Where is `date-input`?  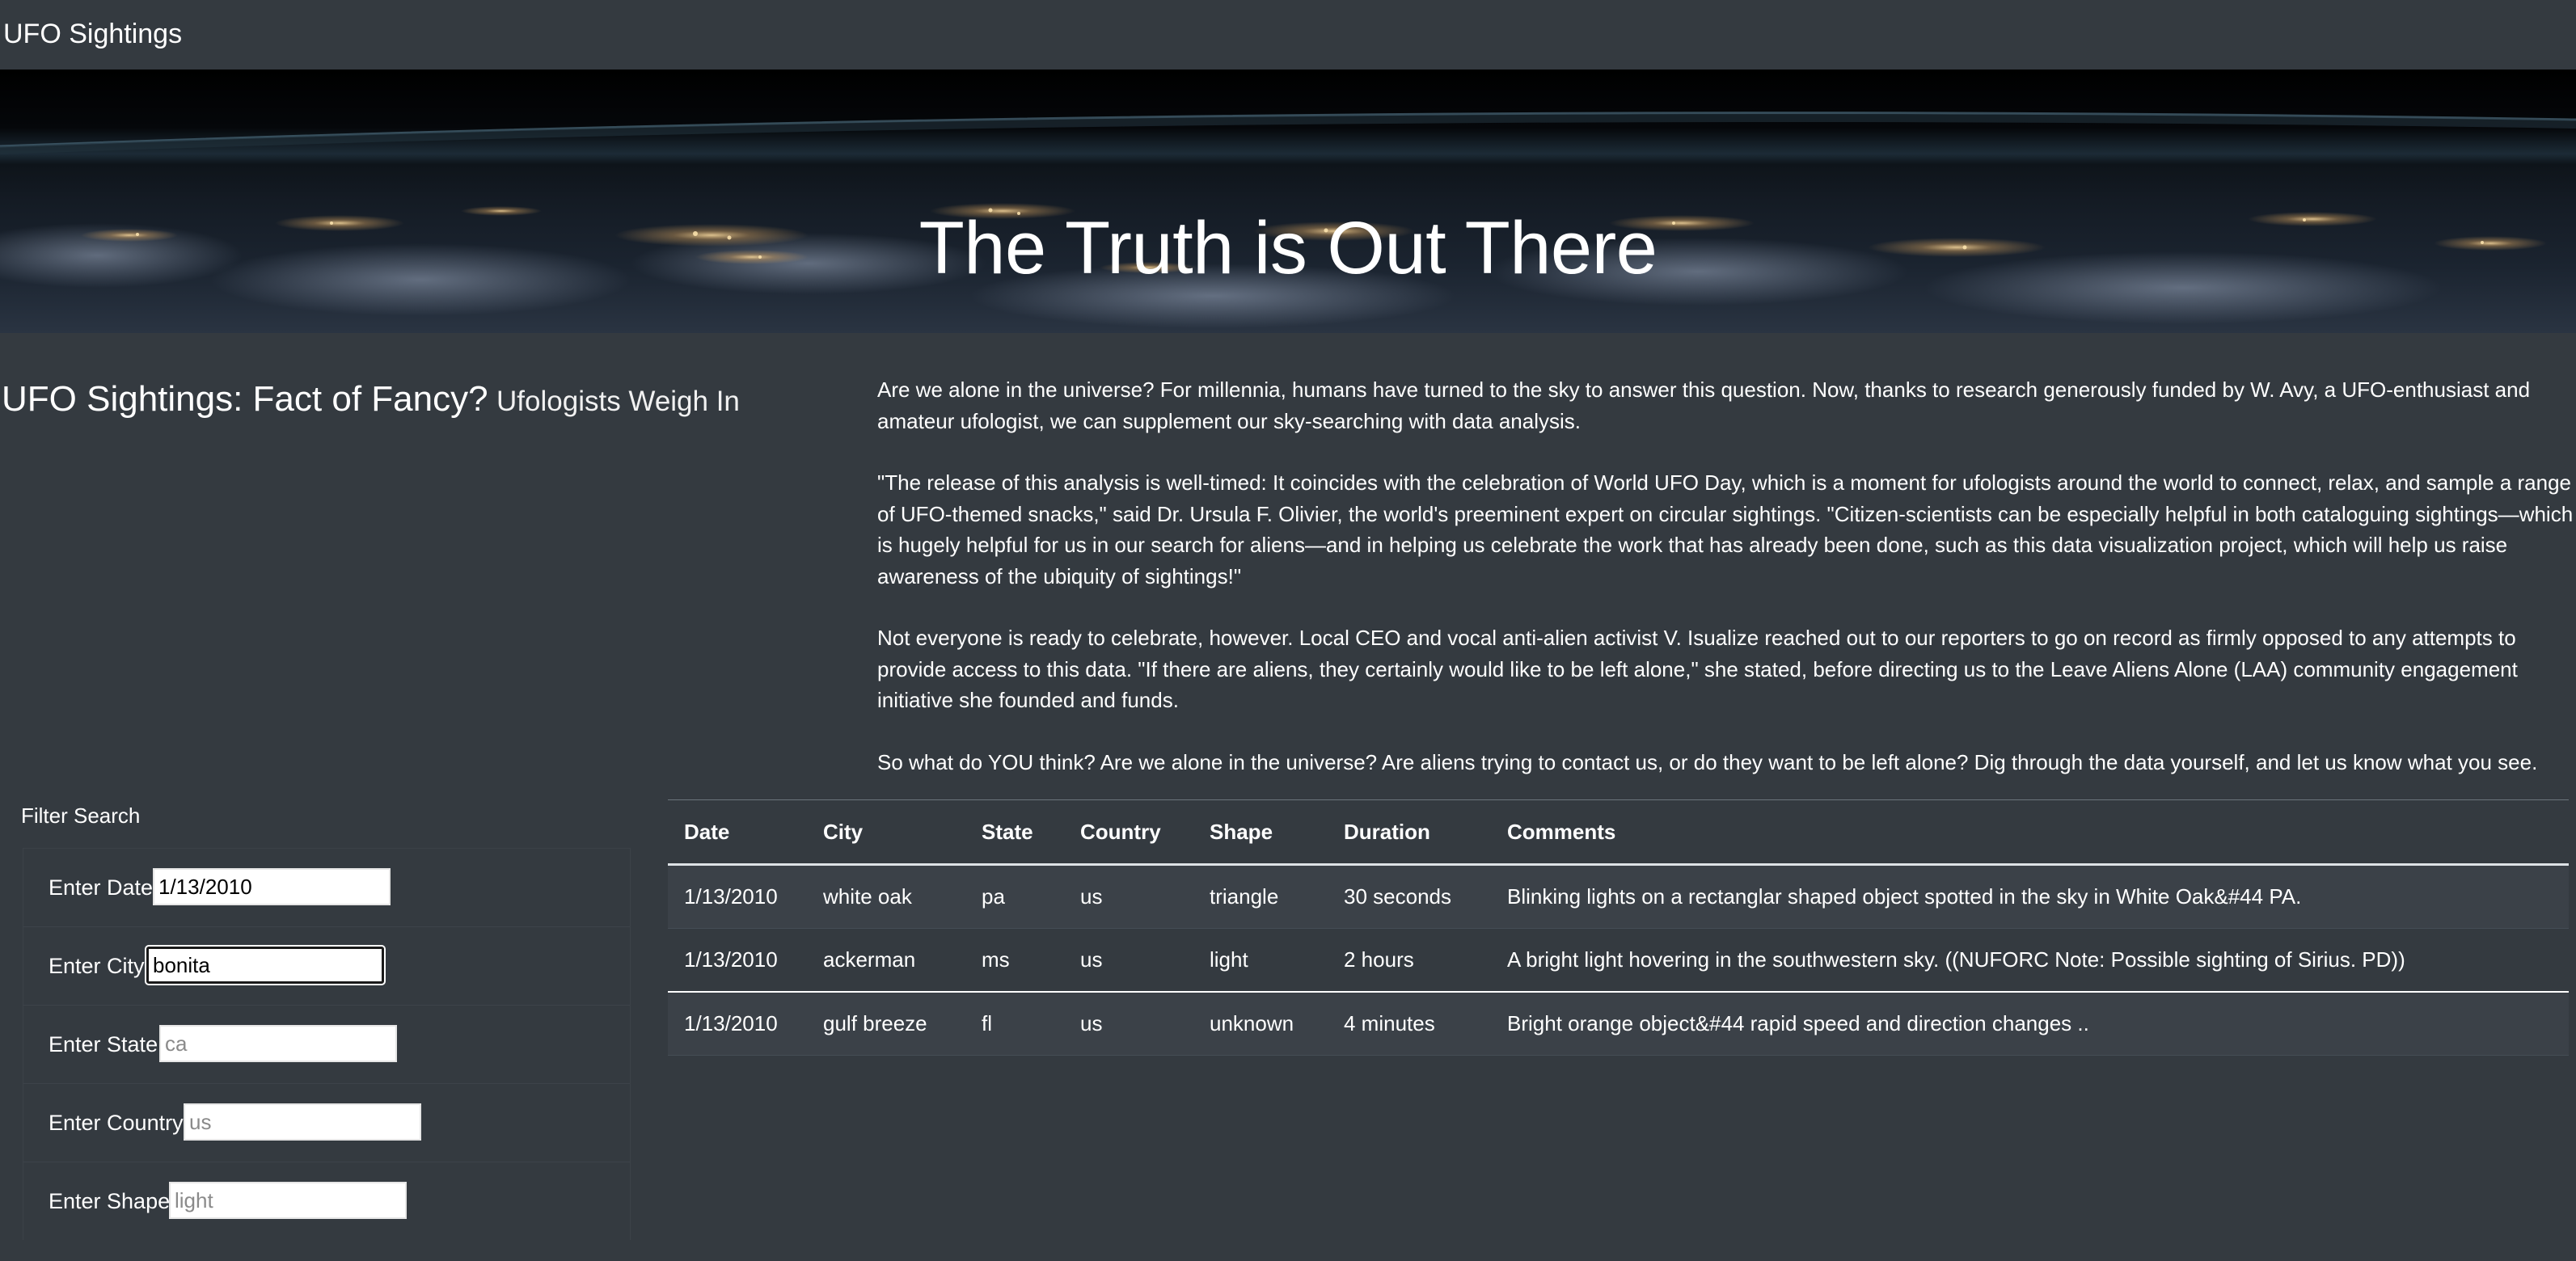 date-input is located at coordinates (272, 886).